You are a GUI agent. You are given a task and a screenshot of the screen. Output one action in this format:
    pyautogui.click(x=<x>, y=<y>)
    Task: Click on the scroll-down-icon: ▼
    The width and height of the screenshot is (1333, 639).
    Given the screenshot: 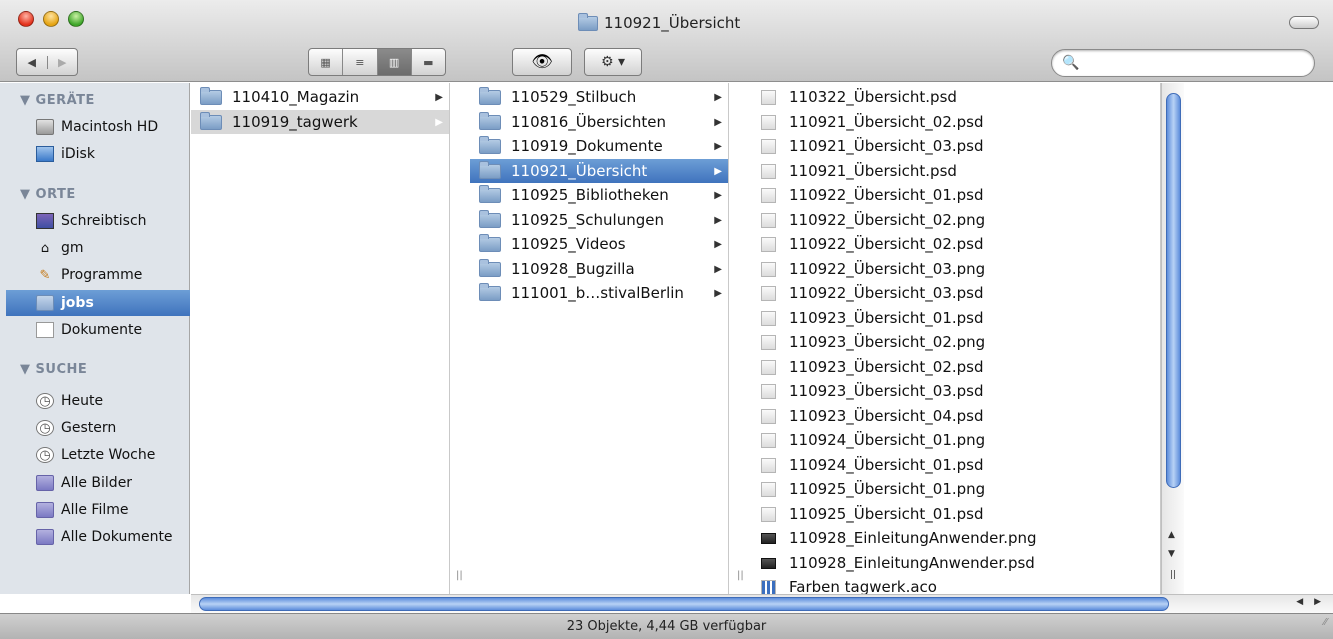 What is the action you would take?
    pyautogui.click(x=1171, y=554)
    